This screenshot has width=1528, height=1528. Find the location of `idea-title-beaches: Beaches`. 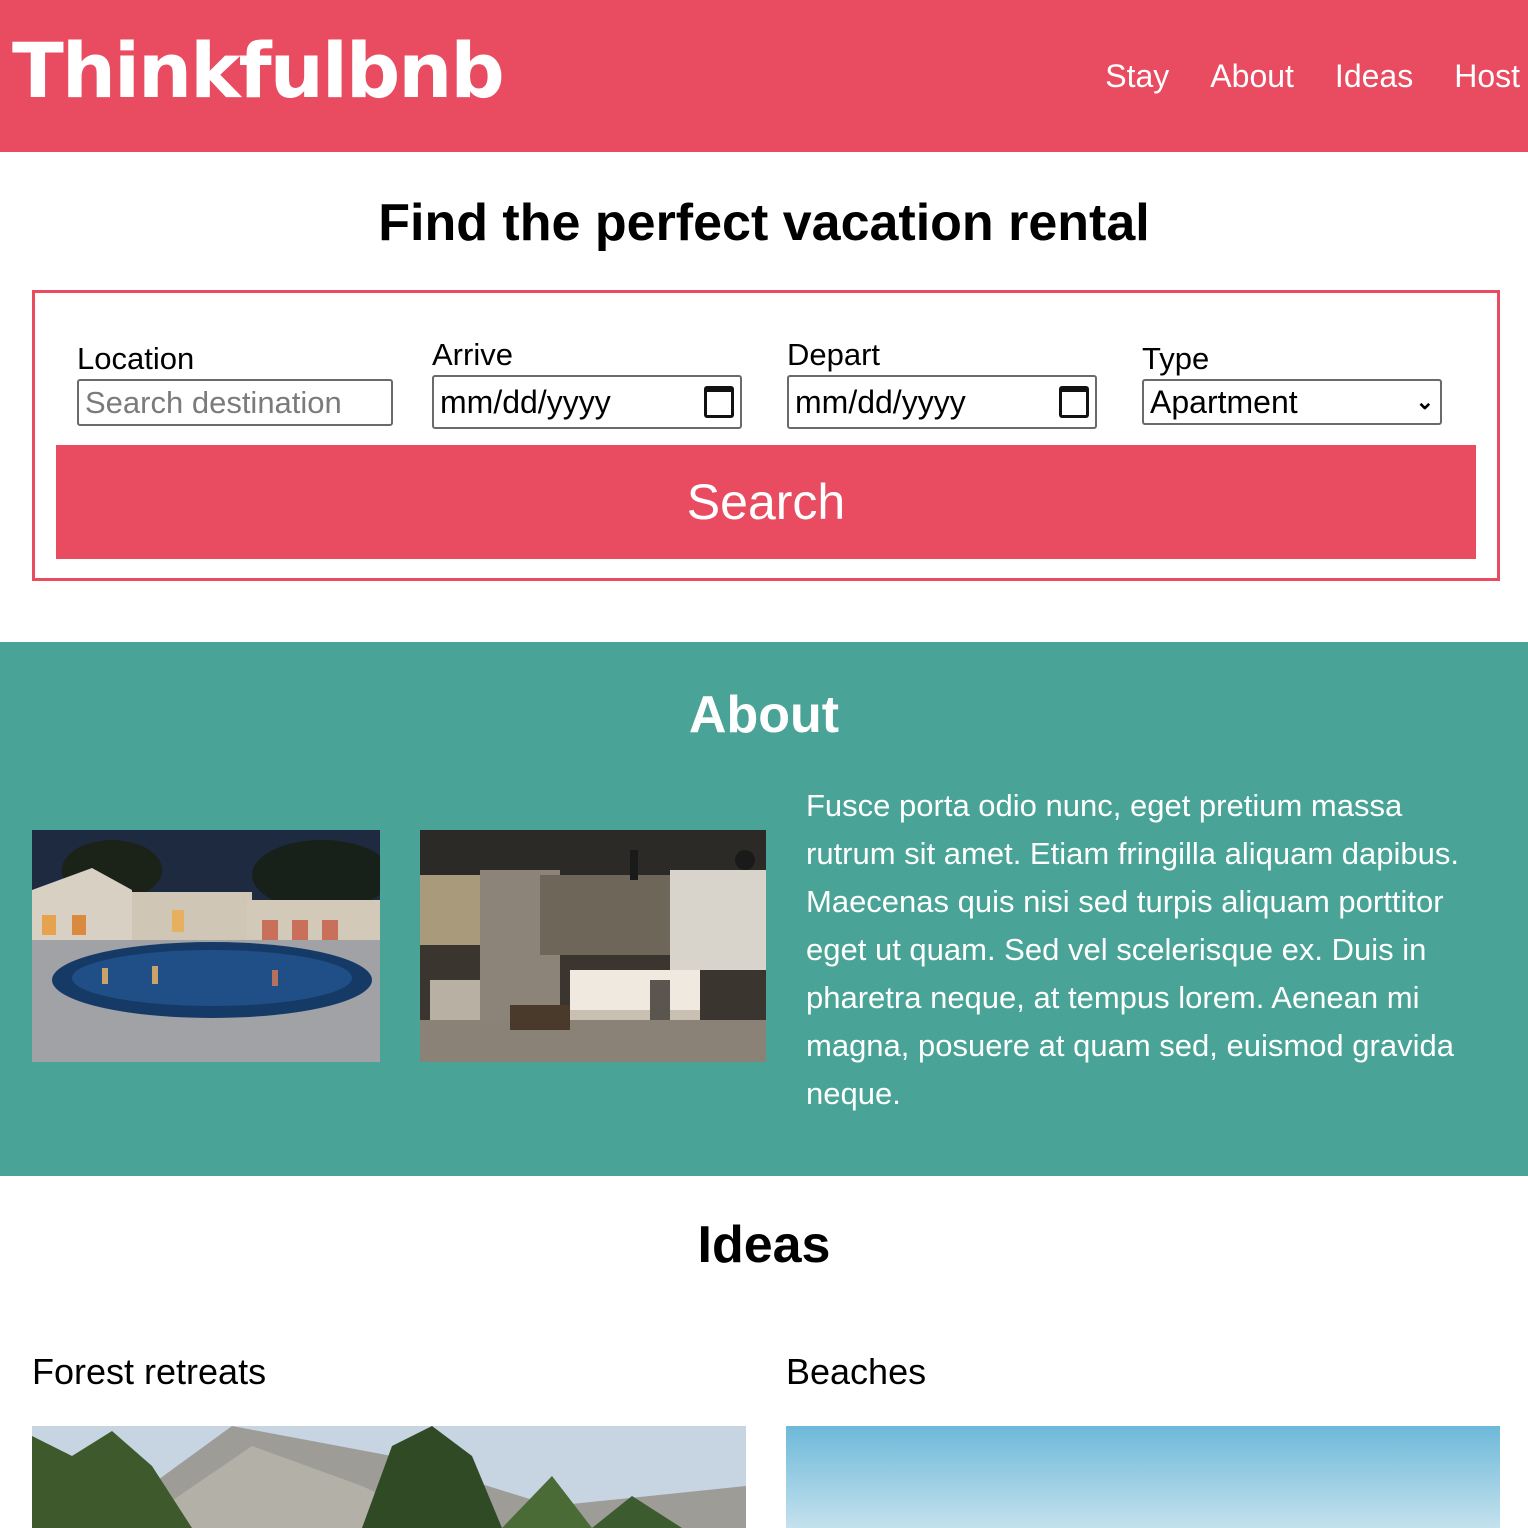

idea-title-beaches: Beaches is located at coordinates (856, 1371).